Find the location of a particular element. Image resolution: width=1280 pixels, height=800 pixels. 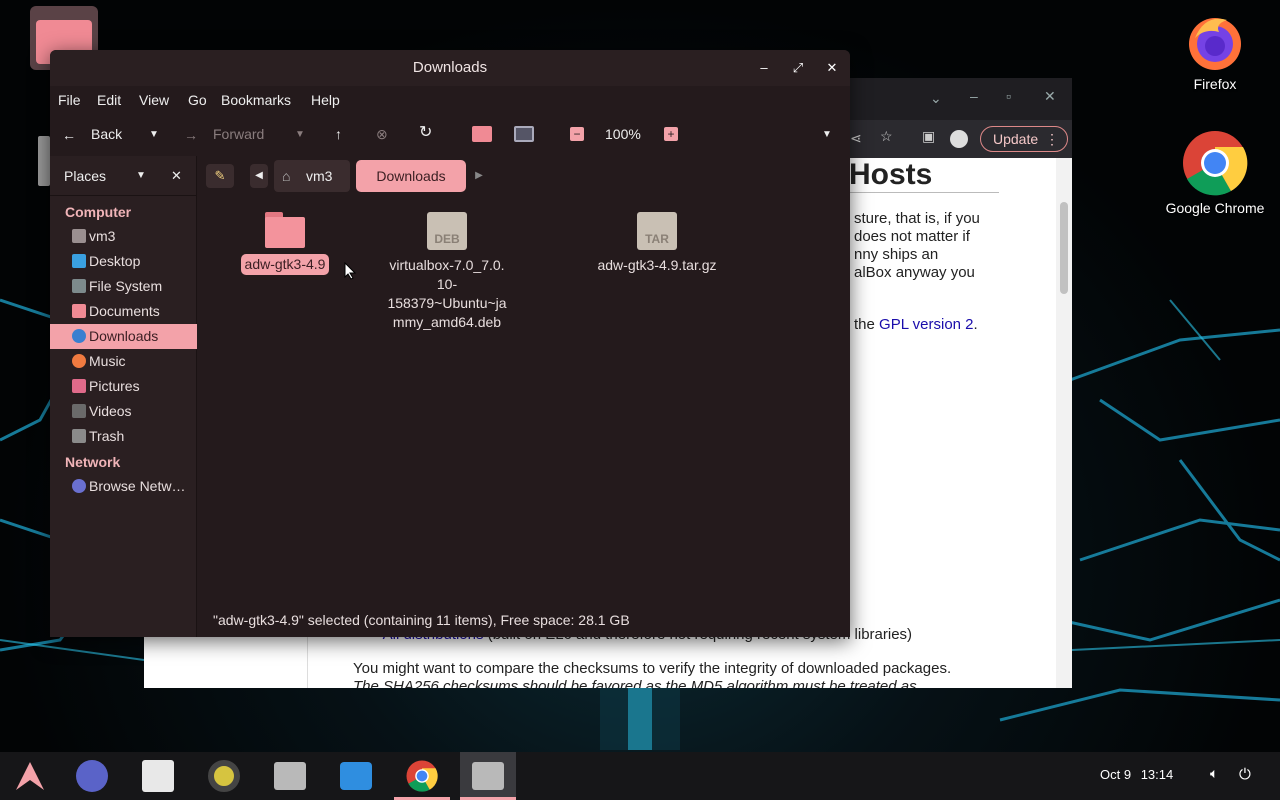

taskbar-chrome-icon is located at coordinates (422, 776).